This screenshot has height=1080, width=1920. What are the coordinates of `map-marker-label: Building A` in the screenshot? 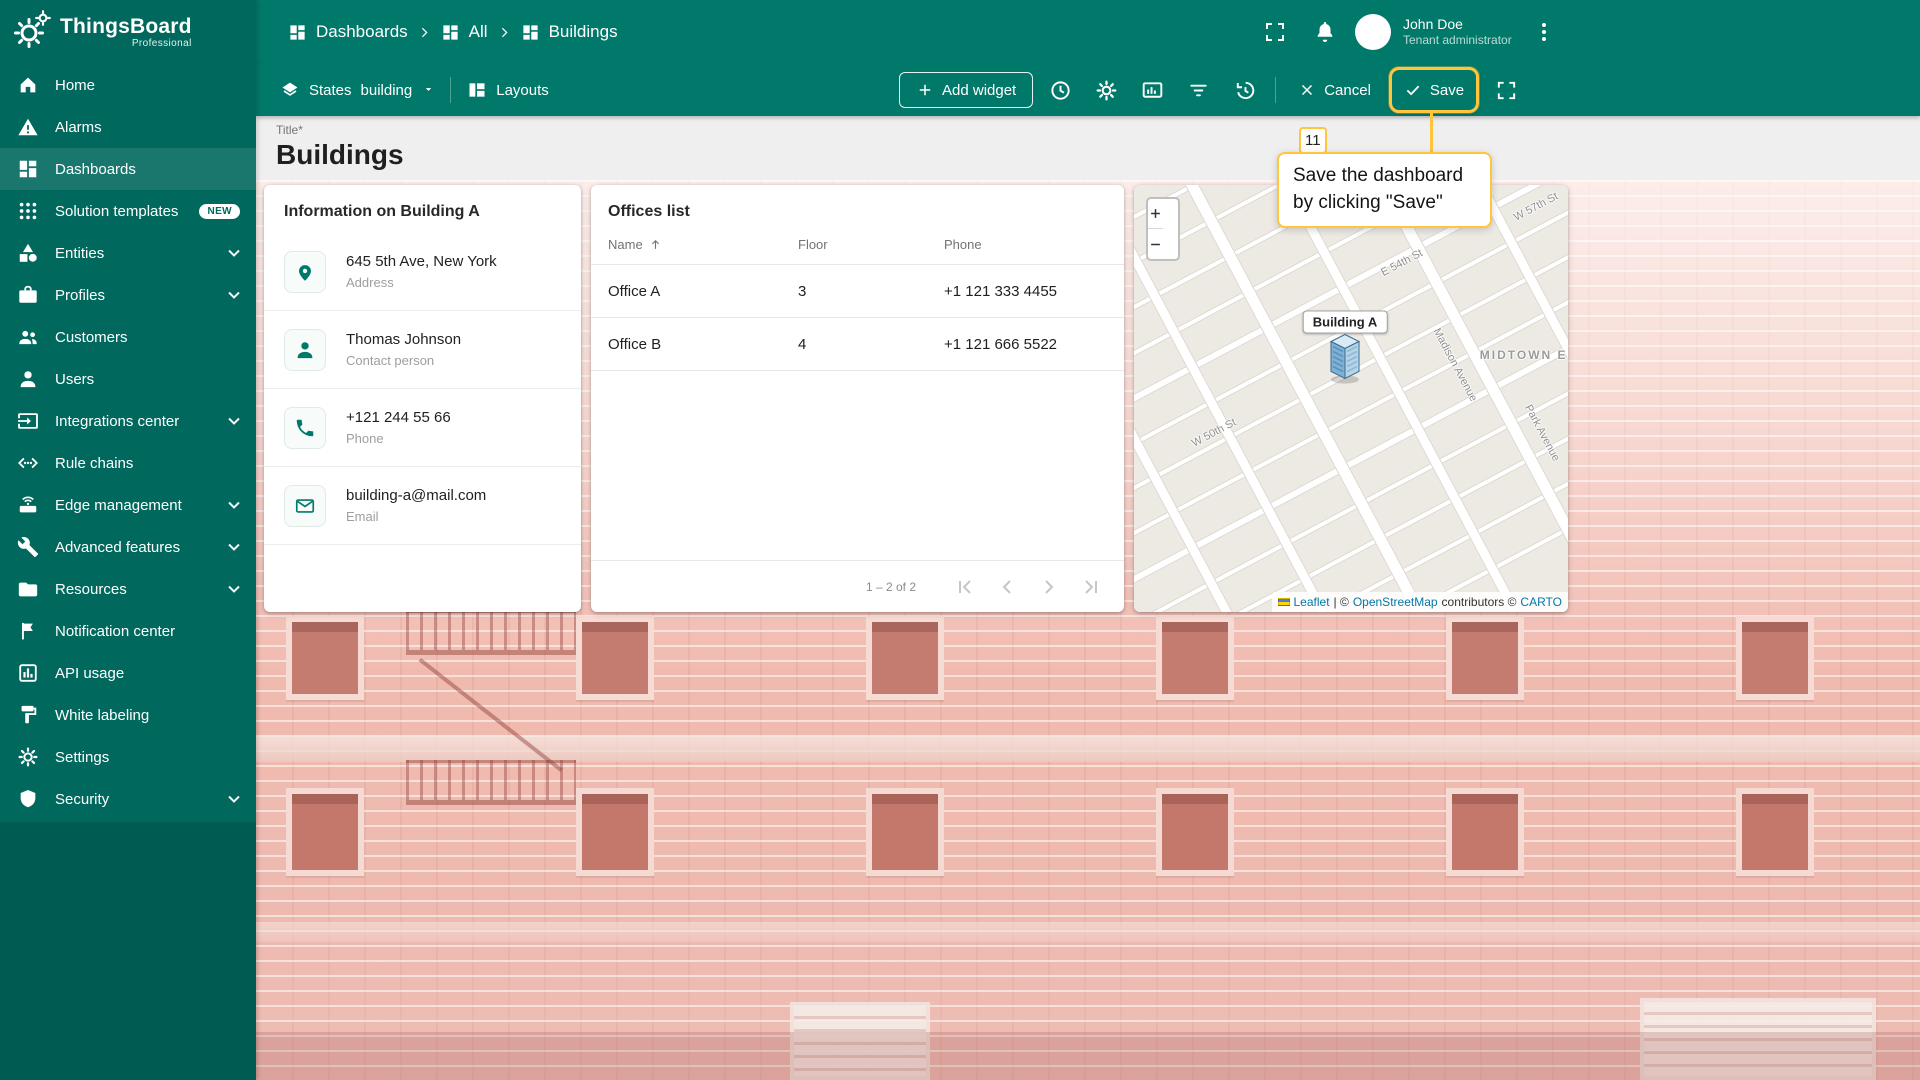 It's located at (1345, 322).